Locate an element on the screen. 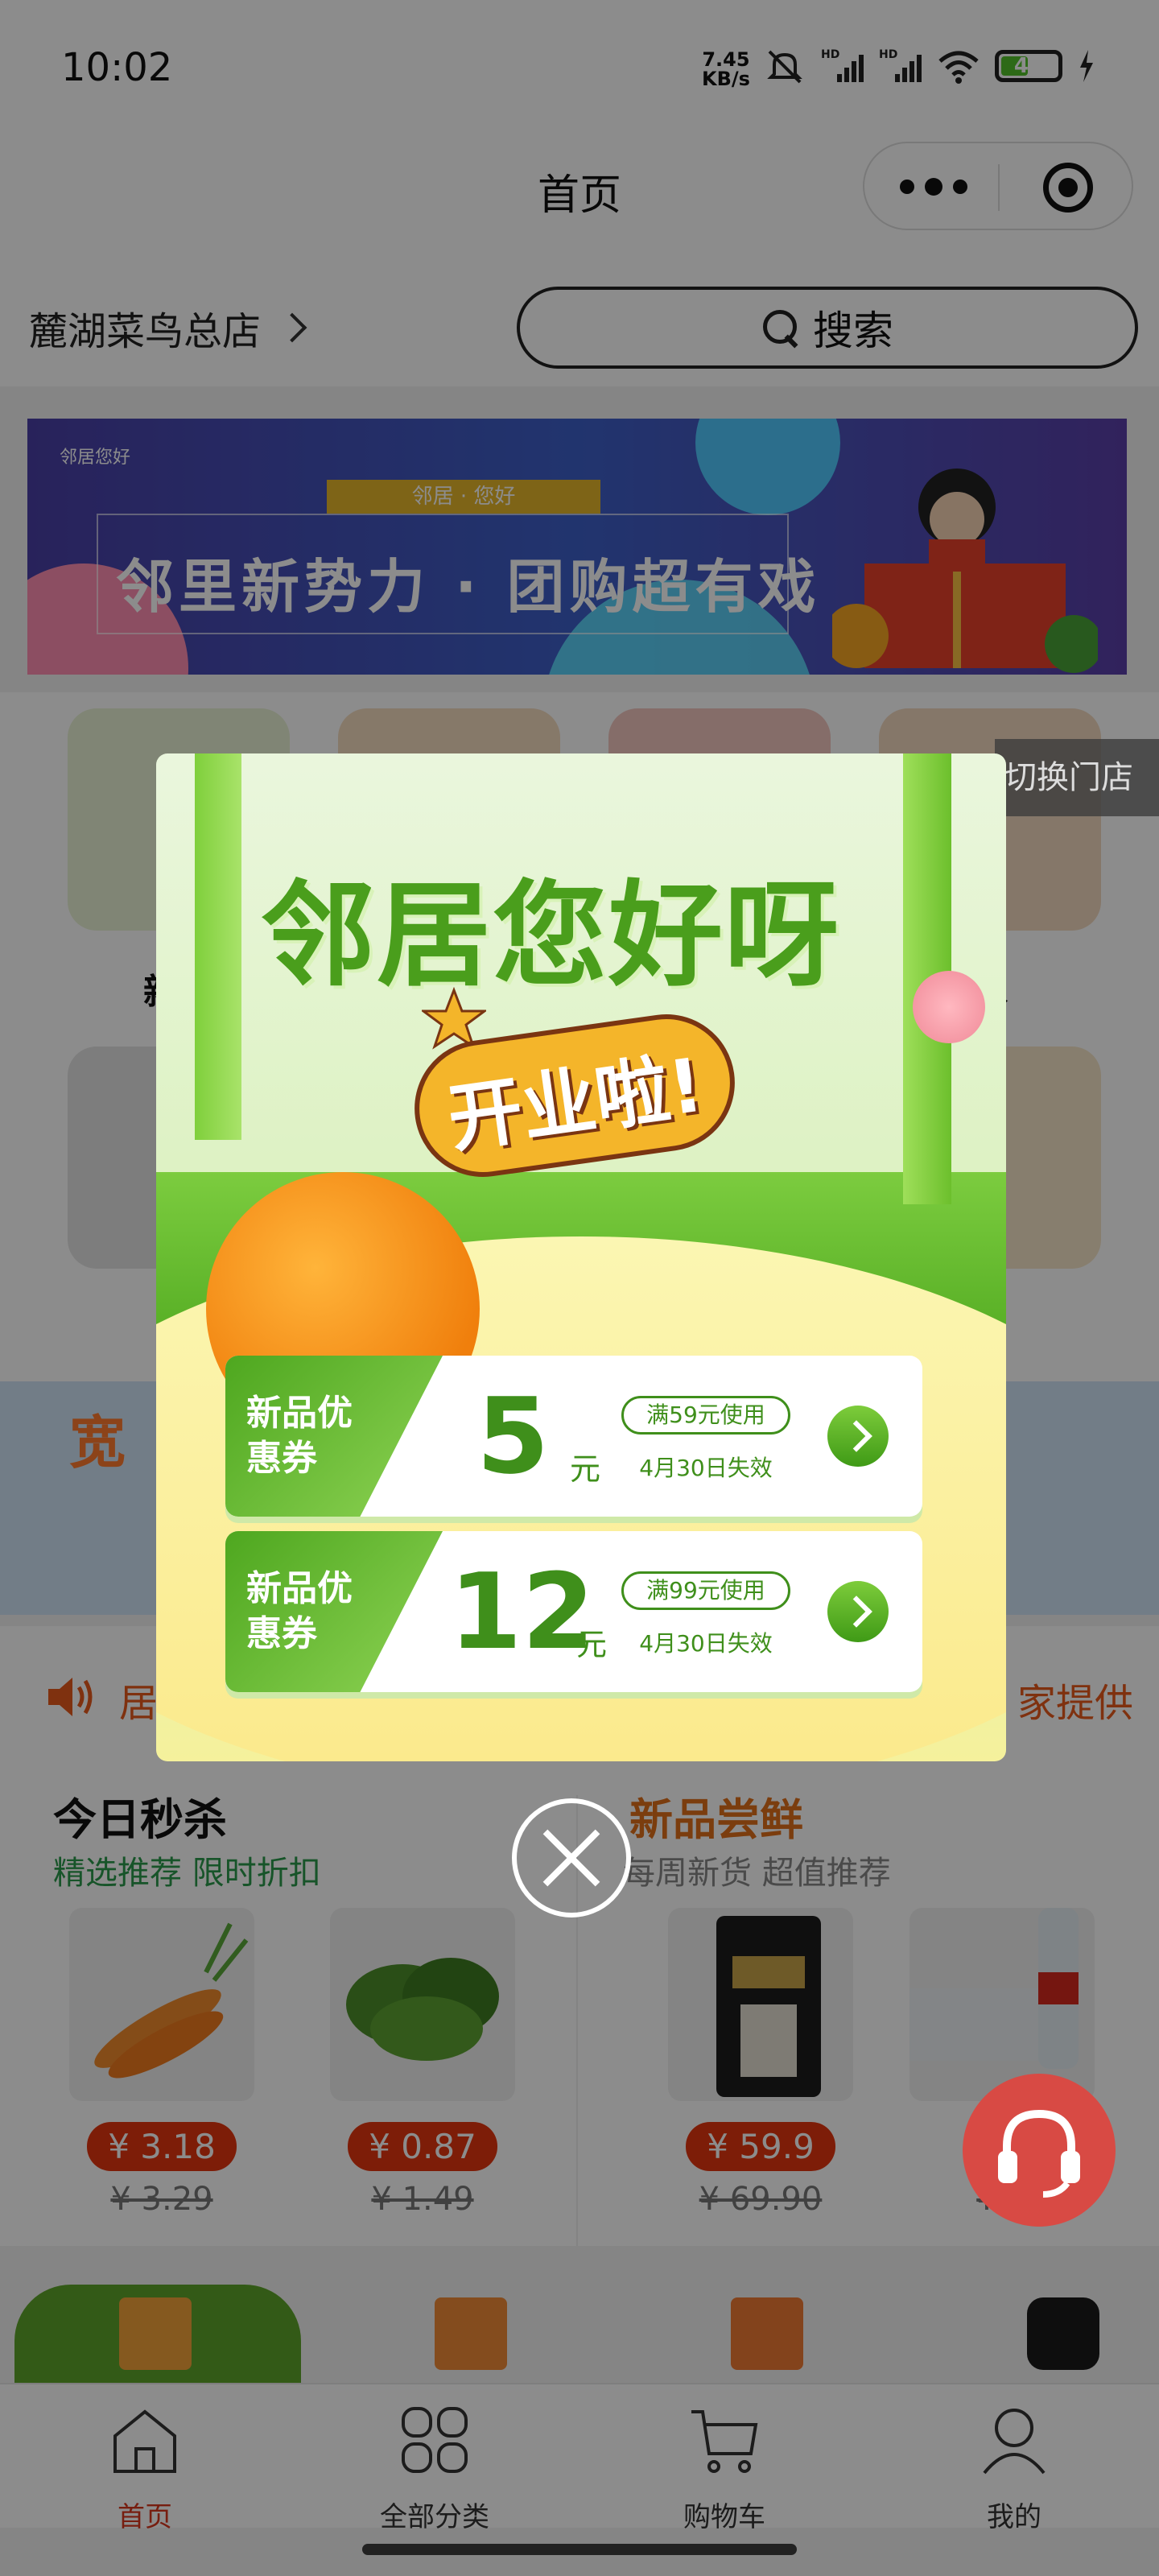  coupon-card: 新品优惠券 5 元 满59元使用 4月30日失效 is located at coordinates (573, 1436).